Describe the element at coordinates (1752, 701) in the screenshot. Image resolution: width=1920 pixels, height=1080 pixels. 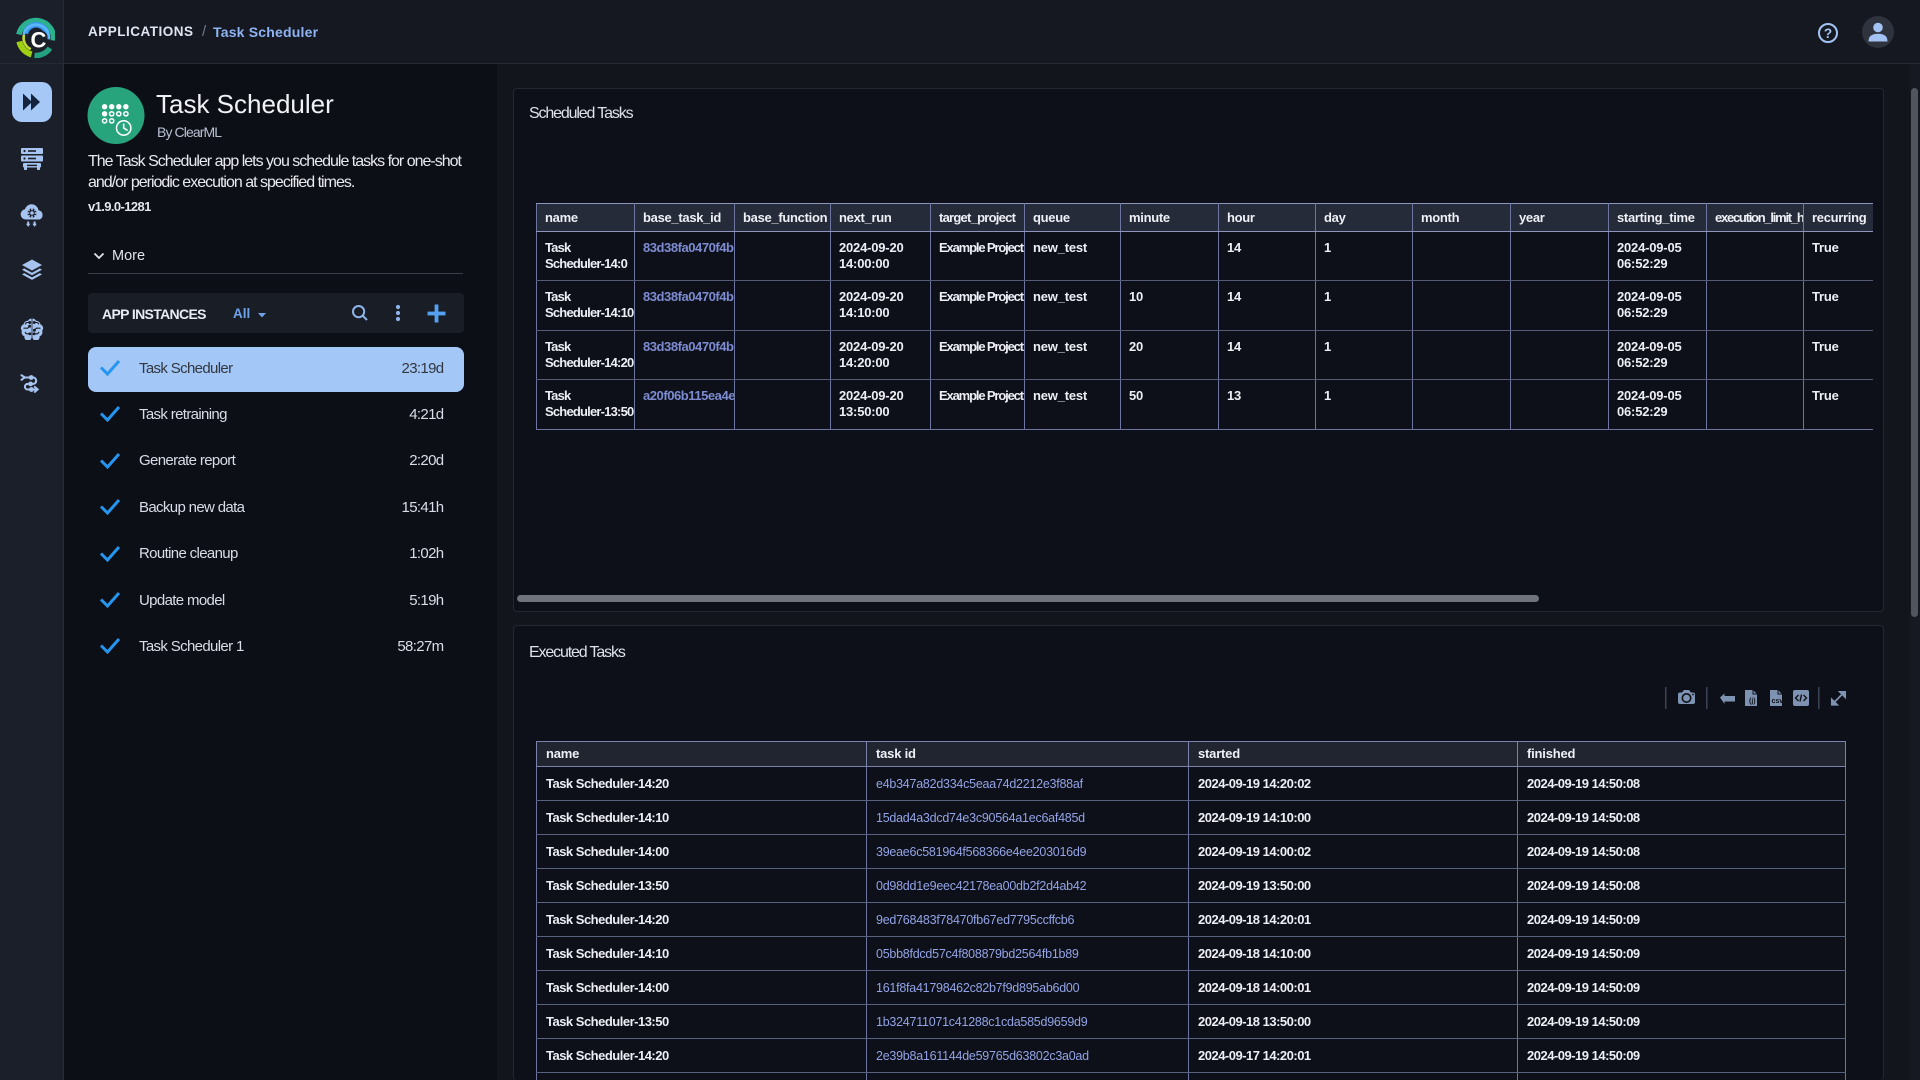
I see `svg-text: (j)` at that location.